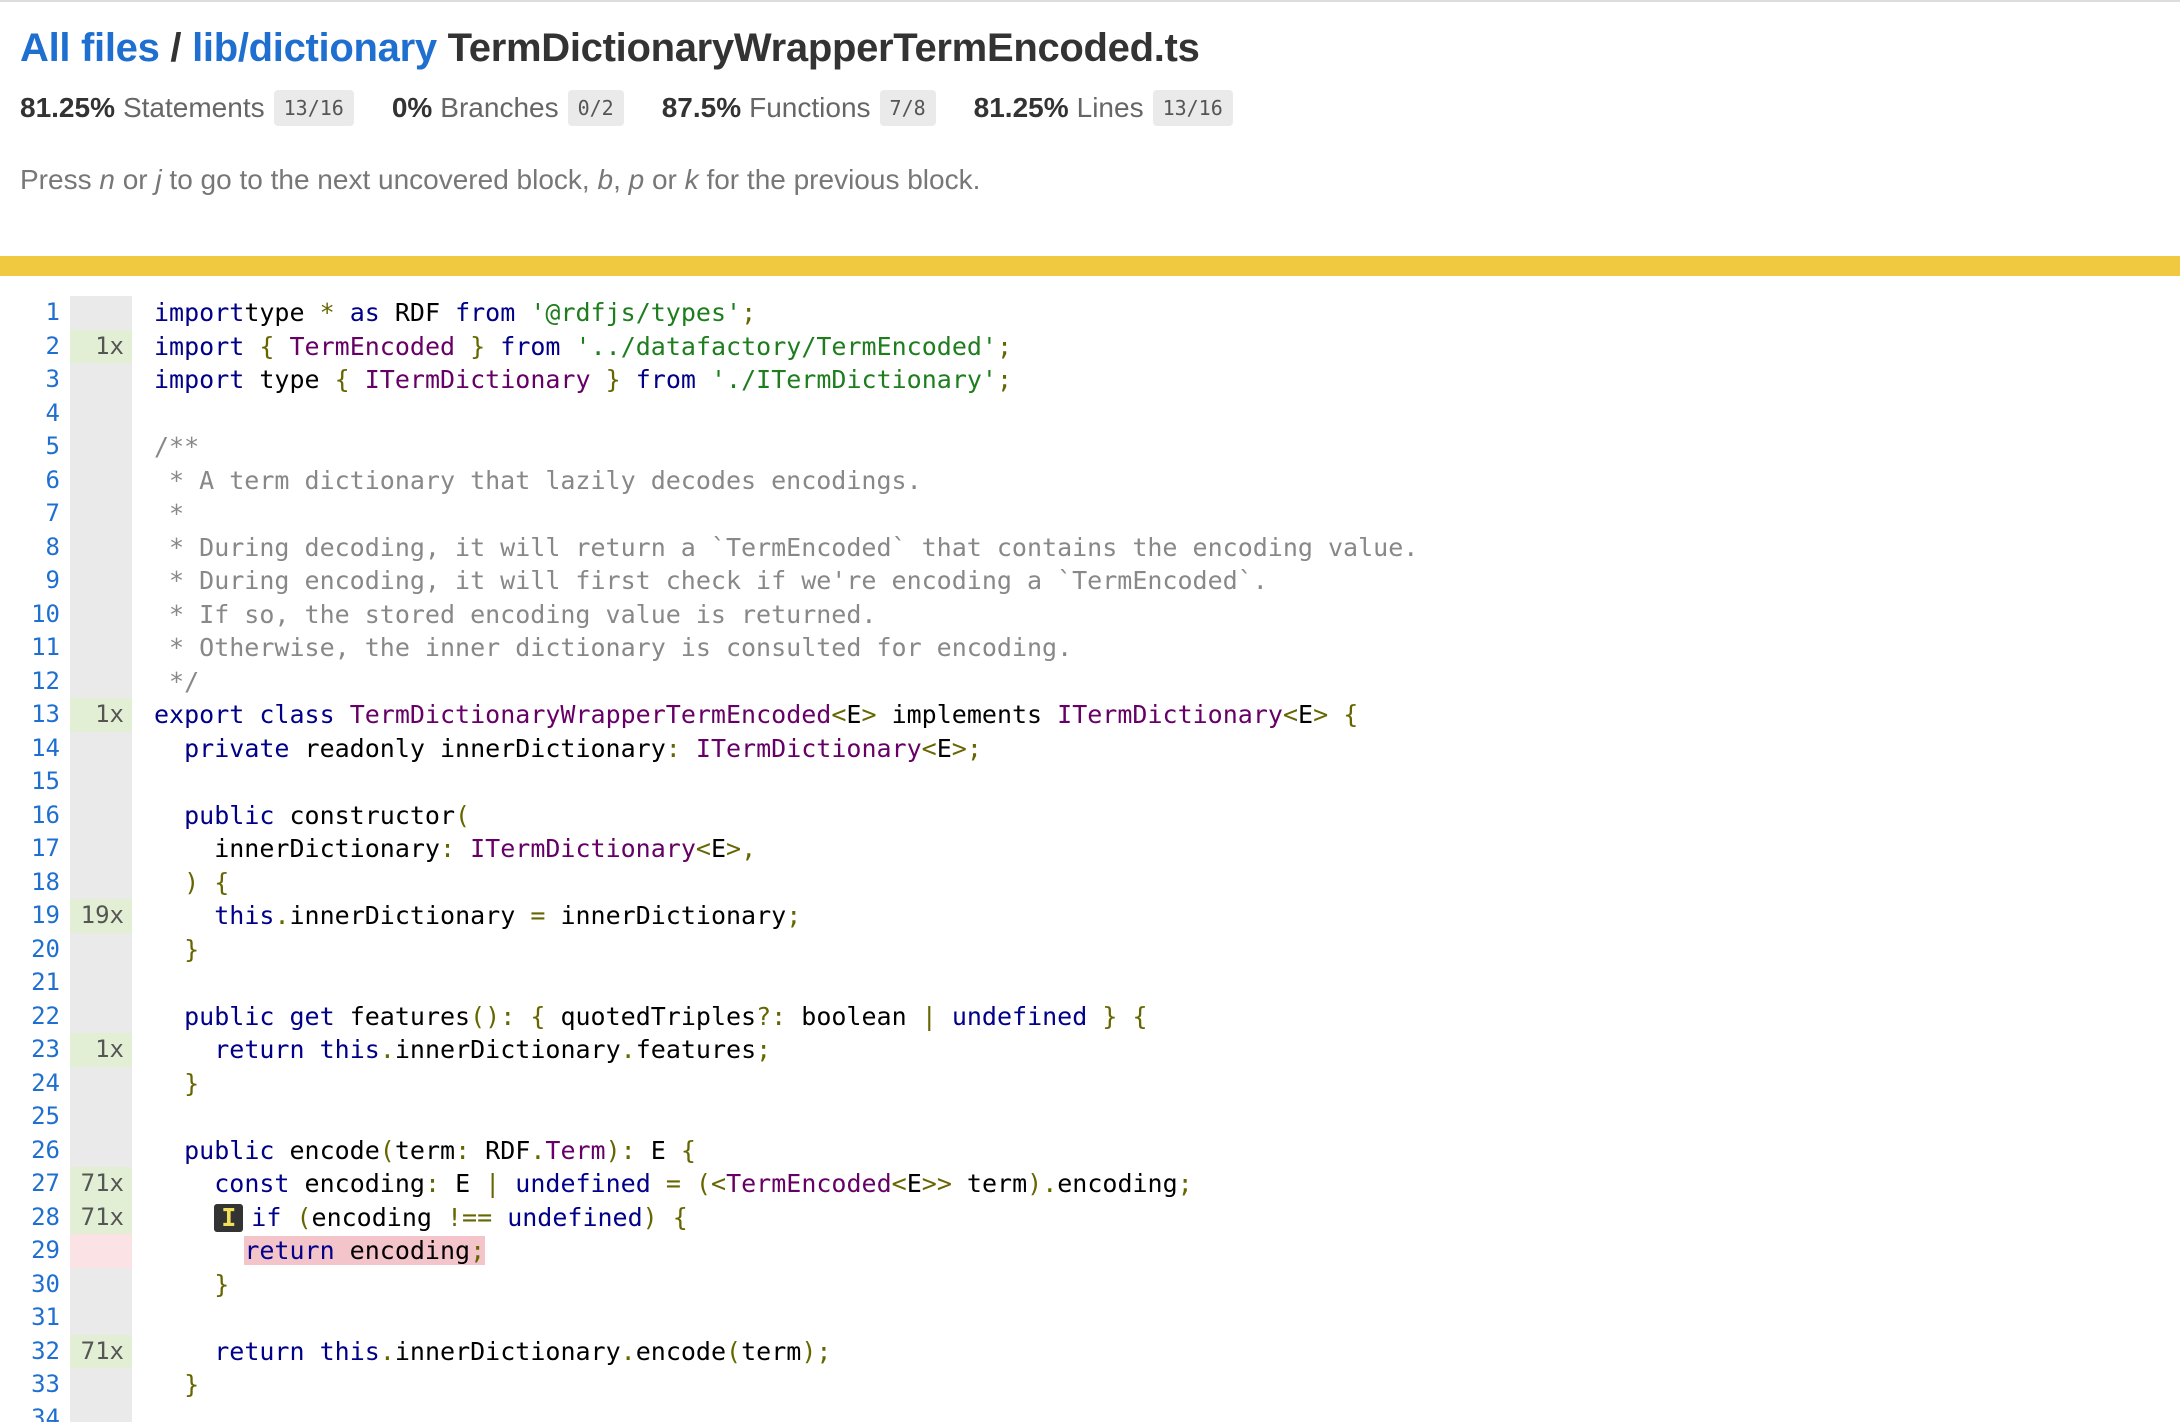 The height and width of the screenshot is (1422, 2180). I want to click on hint-text: for the previous block., so click(843, 179).